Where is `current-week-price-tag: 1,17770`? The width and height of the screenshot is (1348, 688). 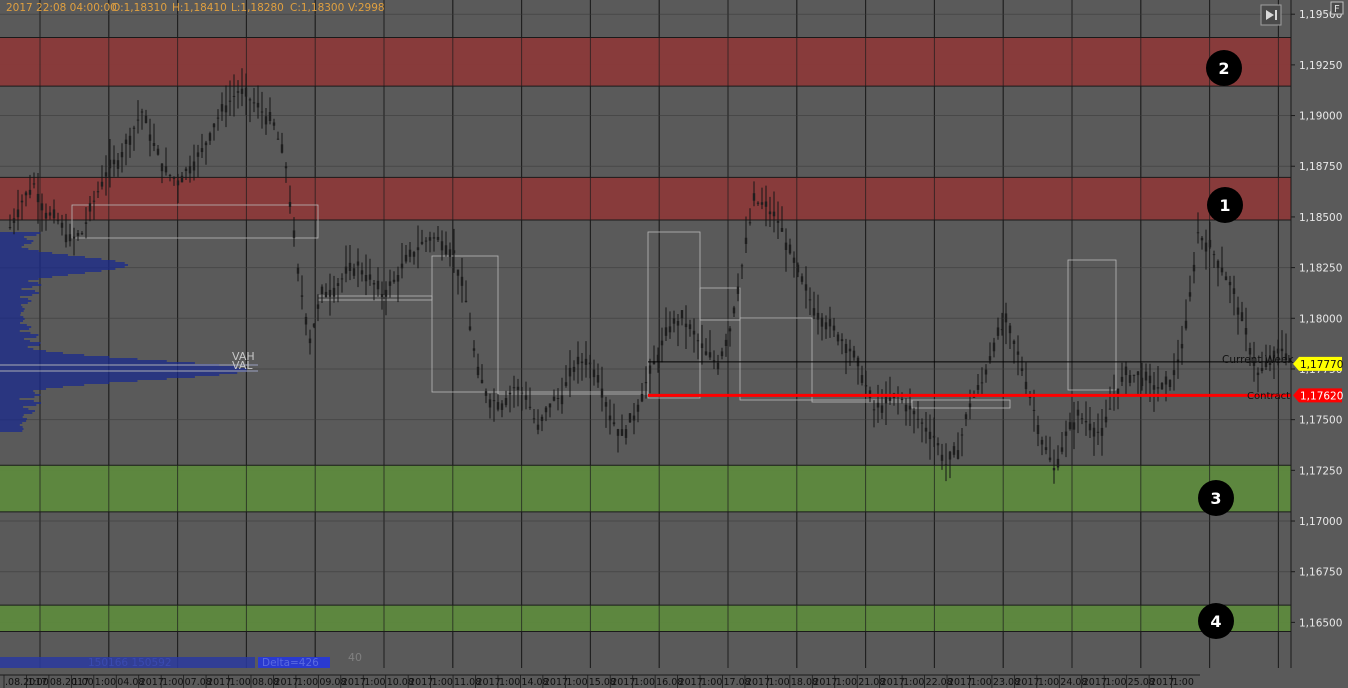 current-week-price-tag: 1,17770 is located at coordinates (1321, 365).